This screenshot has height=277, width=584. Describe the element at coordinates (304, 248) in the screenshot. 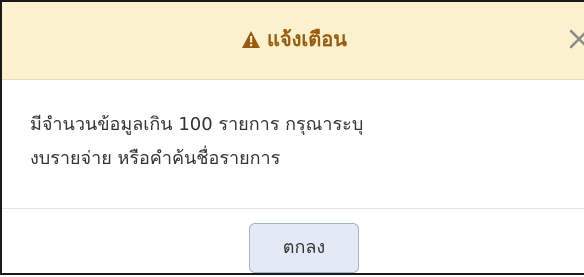

I see `ok-button: ตกลง` at that location.